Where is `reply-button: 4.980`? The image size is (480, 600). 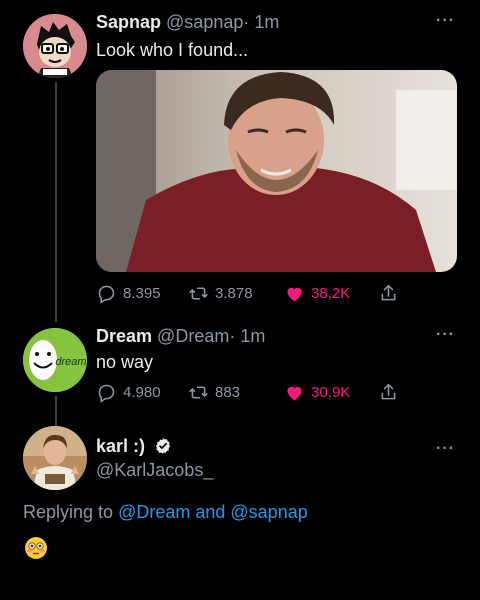 reply-button: 4.980 is located at coordinates (128, 392).